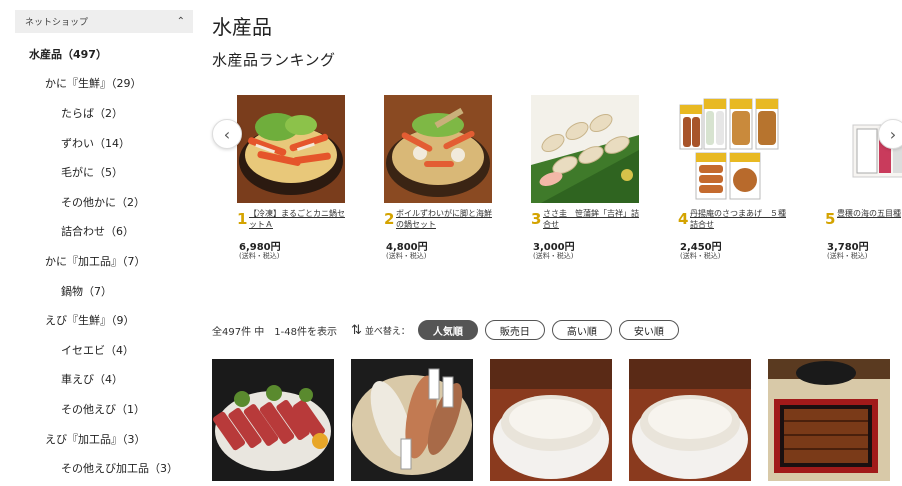 This screenshot has width=902, height=486. I want to click on product-image-seafood-set, so click(863, 149).